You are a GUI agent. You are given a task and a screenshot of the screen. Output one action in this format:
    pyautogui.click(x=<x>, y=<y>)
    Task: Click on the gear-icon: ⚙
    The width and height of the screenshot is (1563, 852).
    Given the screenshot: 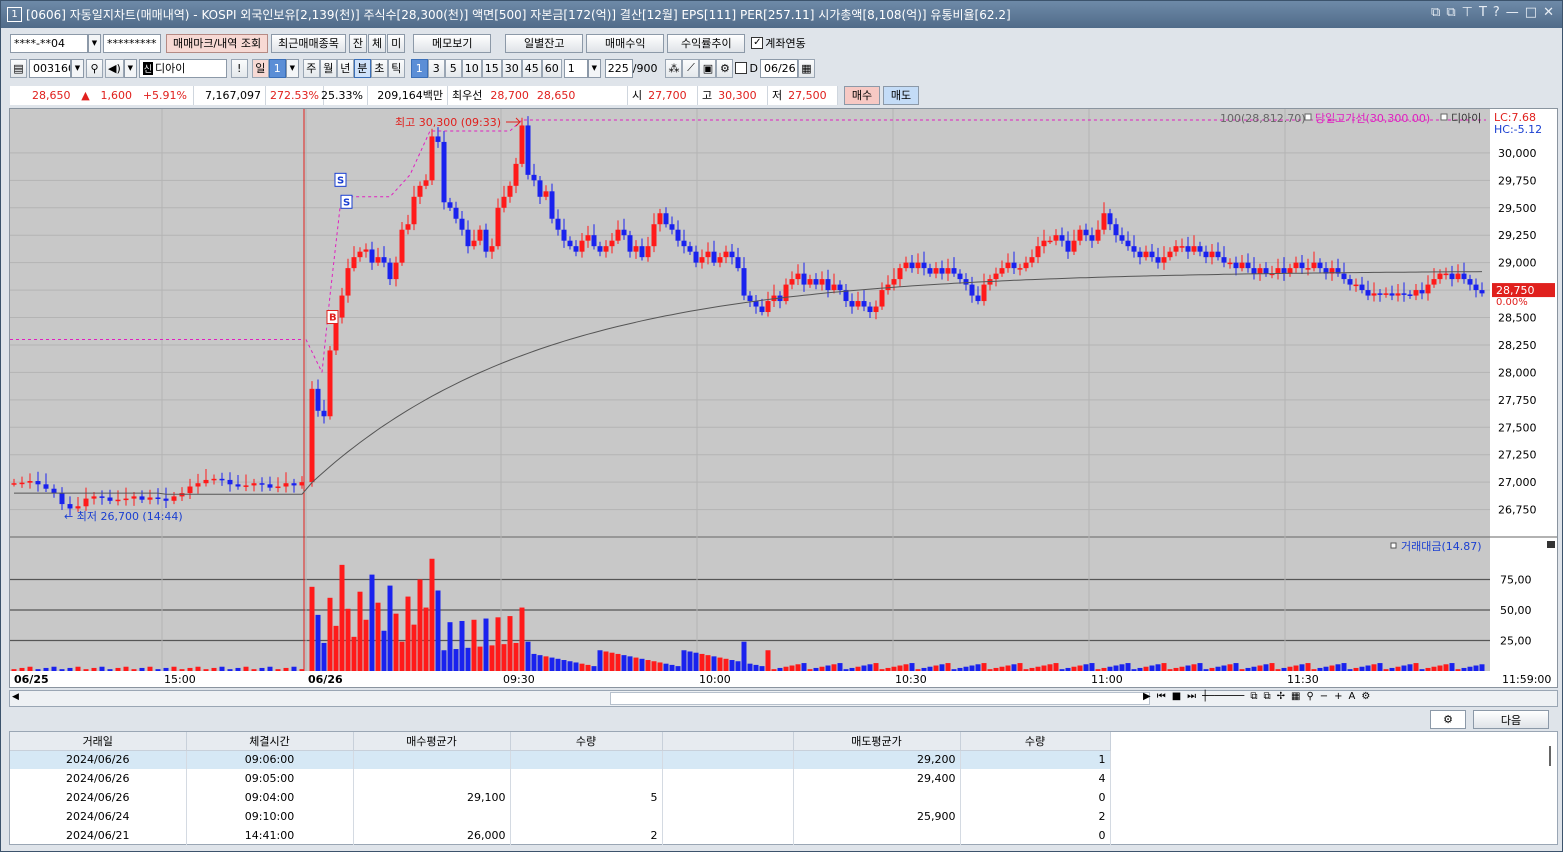 What is the action you would take?
    pyautogui.click(x=725, y=68)
    